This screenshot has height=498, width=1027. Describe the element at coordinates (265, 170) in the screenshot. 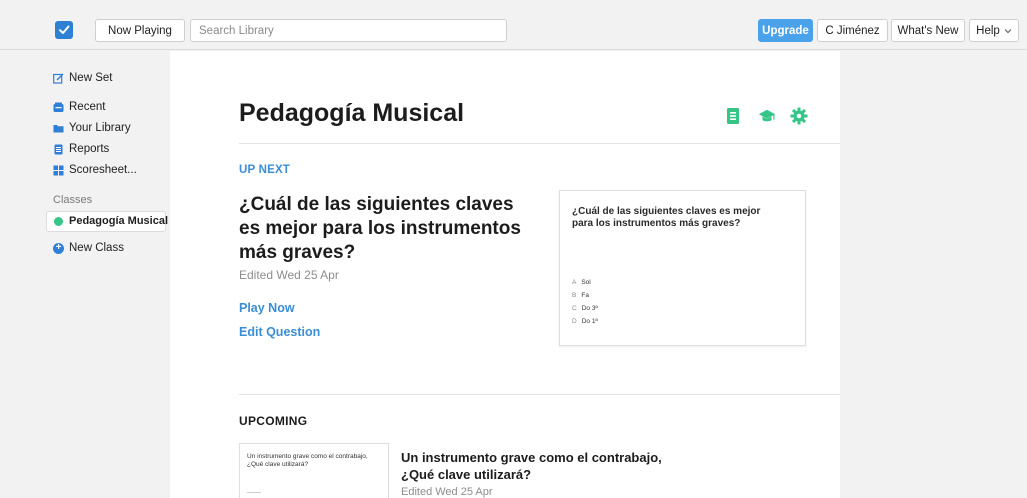

I see `up-next-label: UP NEXT` at that location.